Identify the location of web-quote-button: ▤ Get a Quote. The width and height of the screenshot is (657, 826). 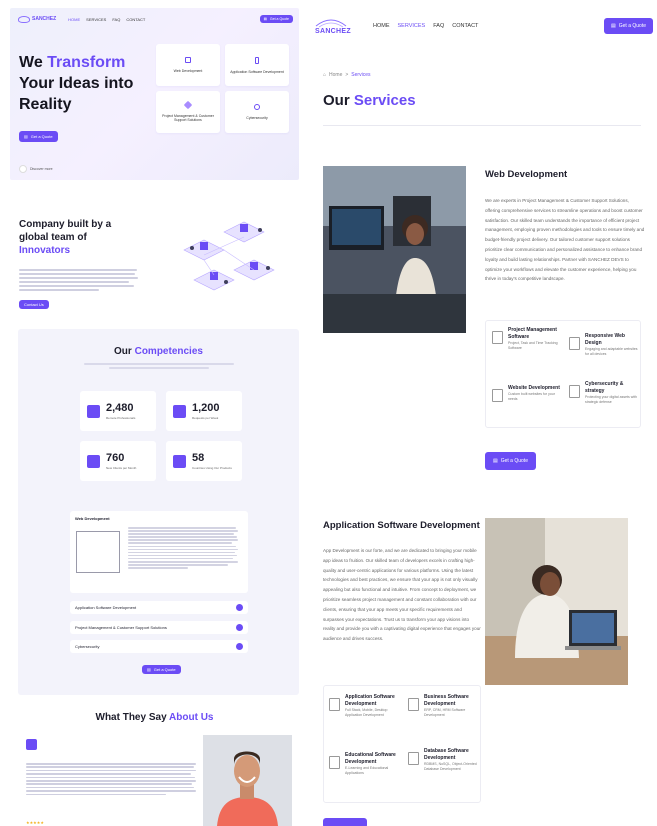
(510, 461).